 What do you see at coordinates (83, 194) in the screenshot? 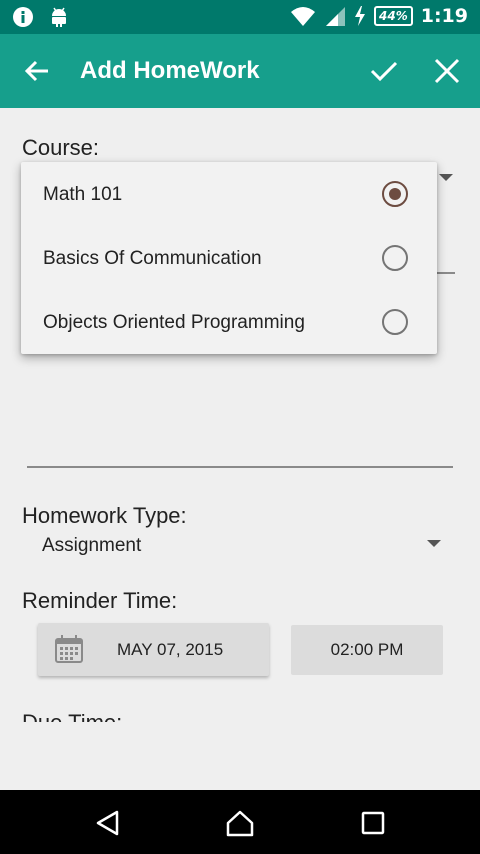
I see `course-option-label: Math 101` at bounding box center [83, 194].